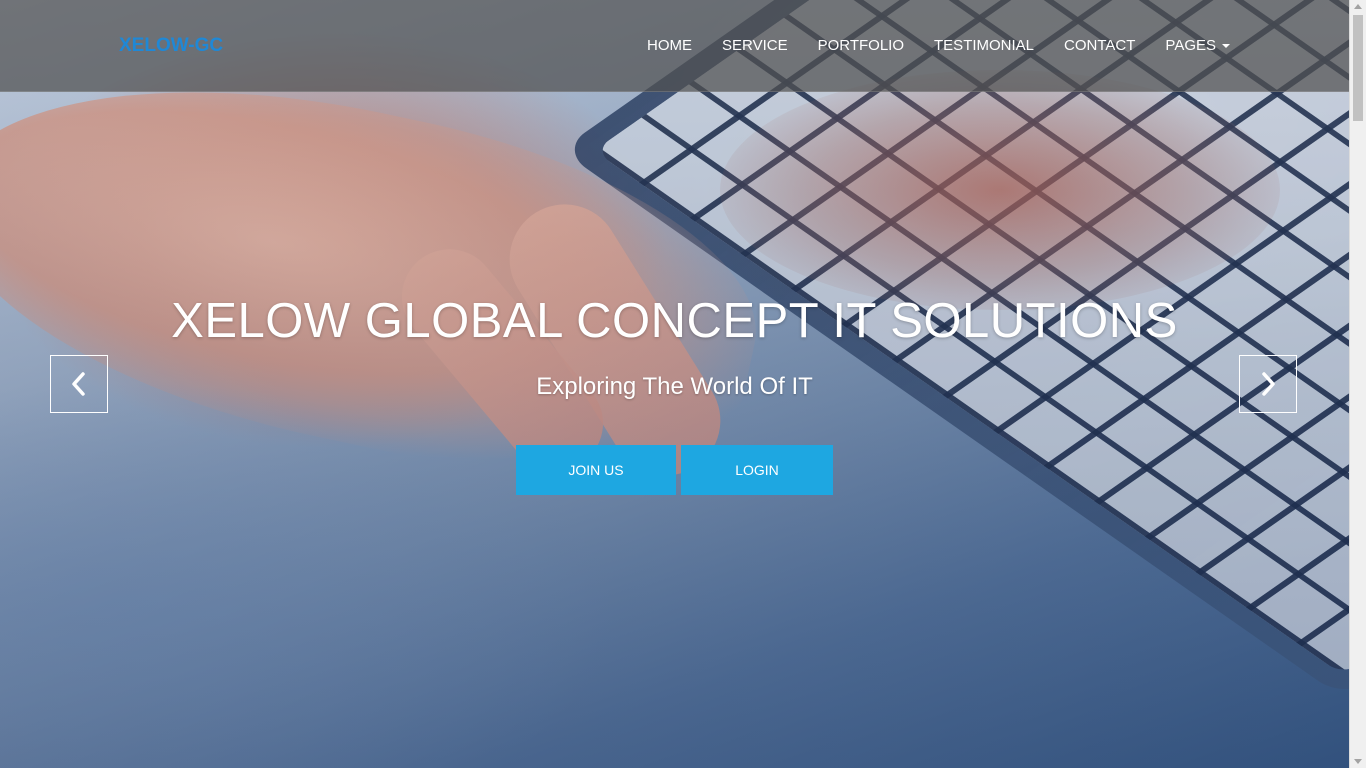 This screenshot has width=1366, height=768. I want to click on nav-item-label: SERVICE, so click(755, 45).